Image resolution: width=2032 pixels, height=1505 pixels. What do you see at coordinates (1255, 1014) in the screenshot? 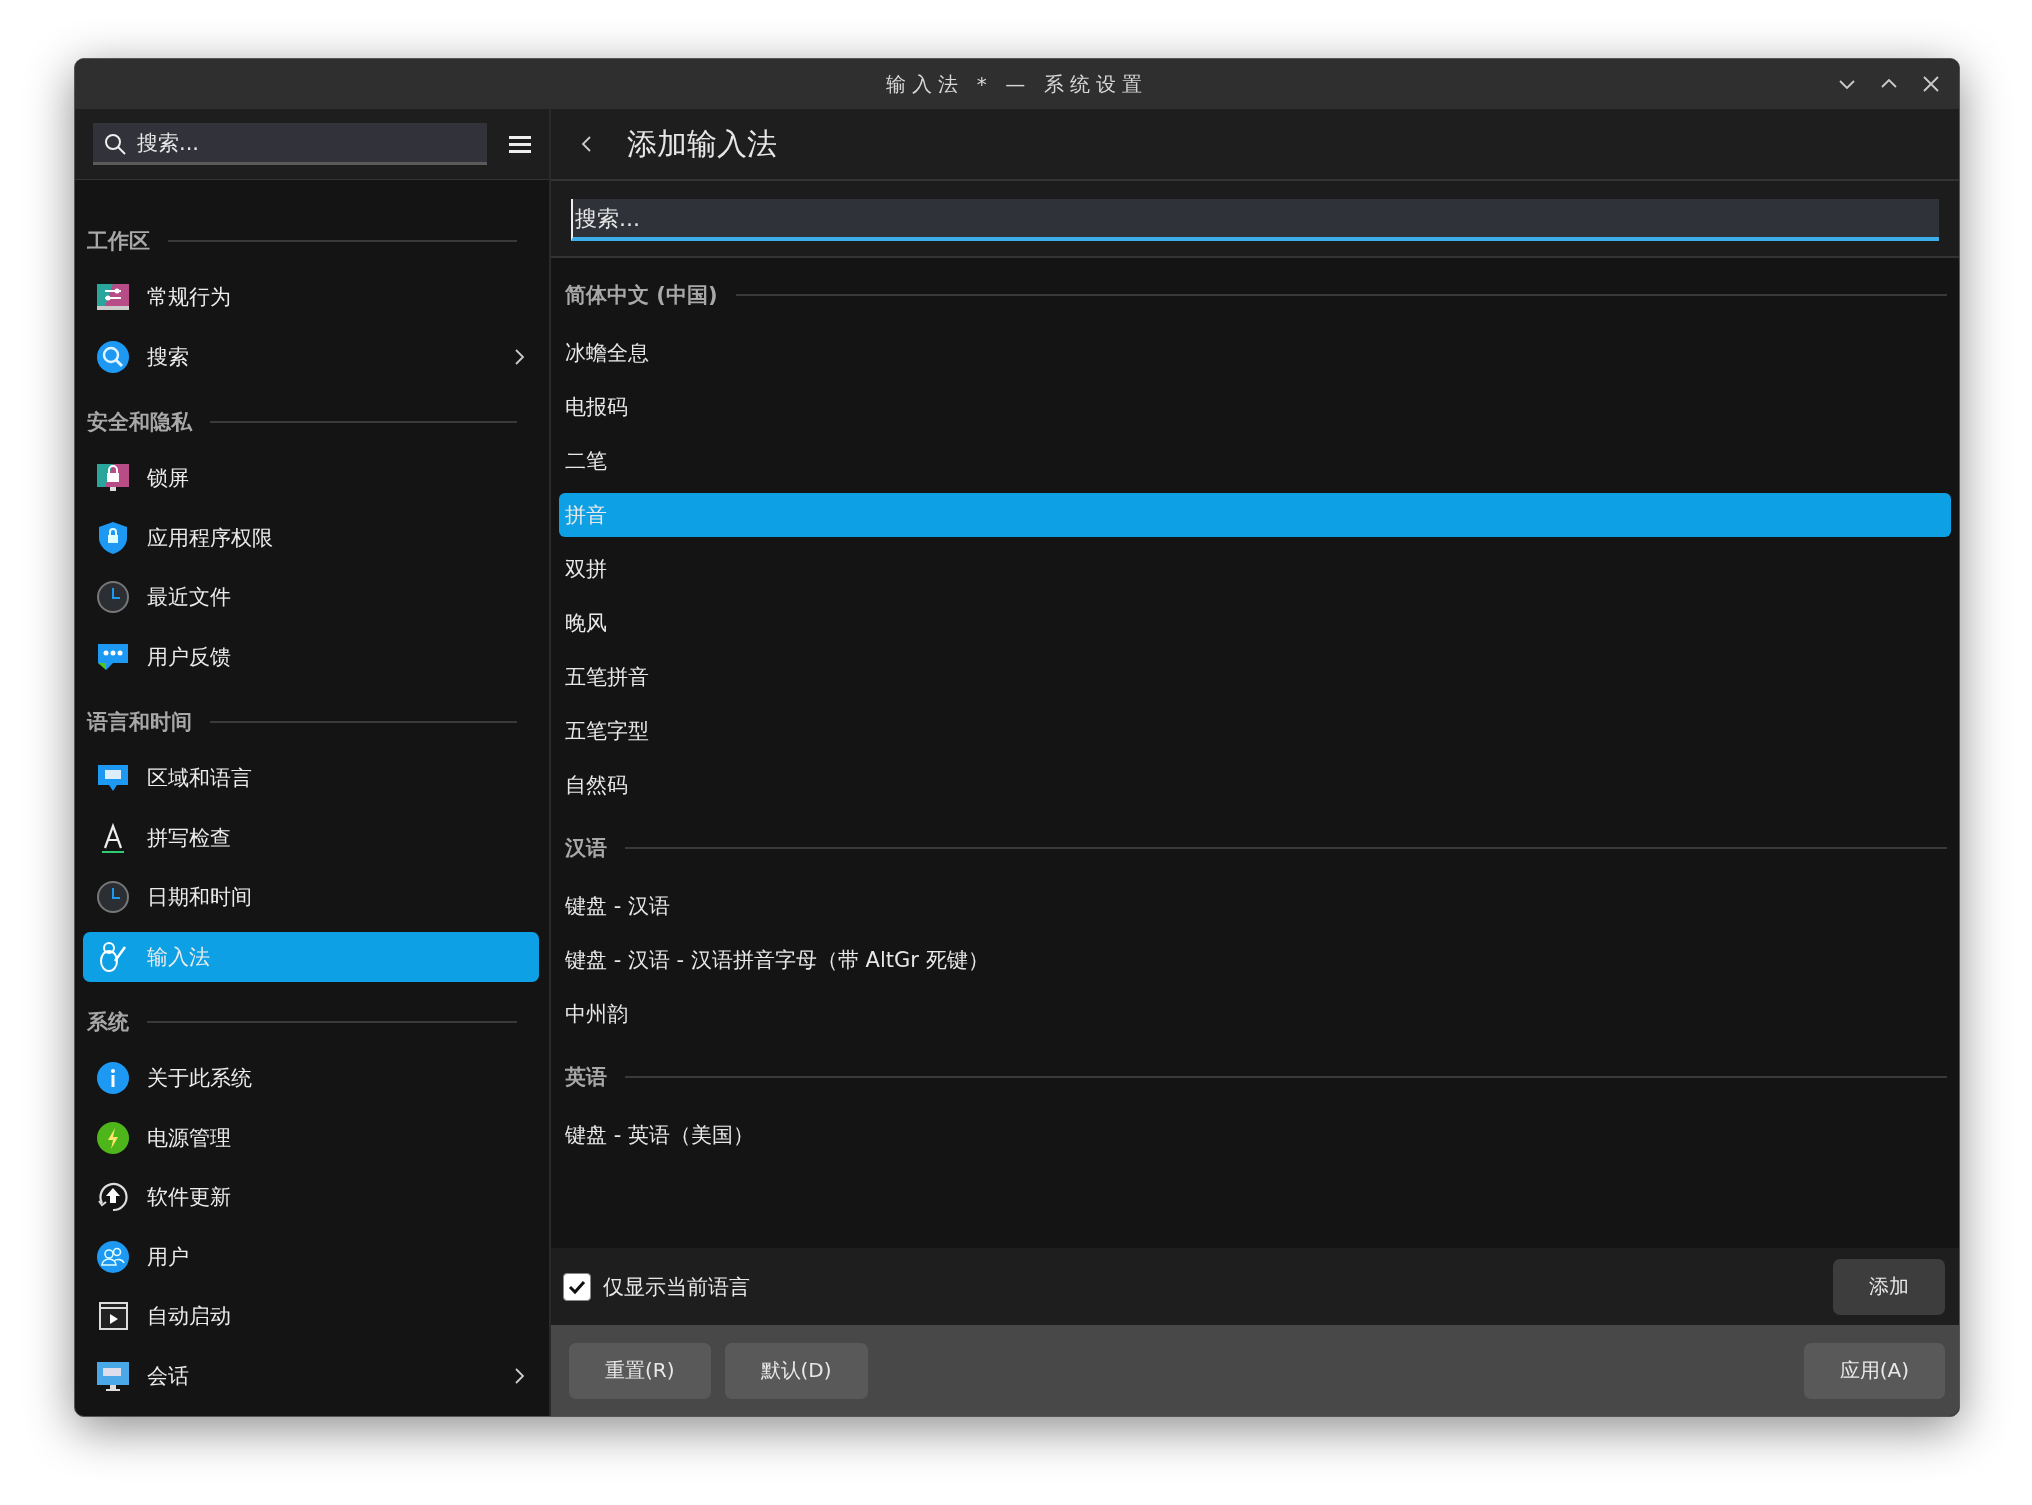
I see `list-item: 中州韵` at bounding box center [1255, 1014].